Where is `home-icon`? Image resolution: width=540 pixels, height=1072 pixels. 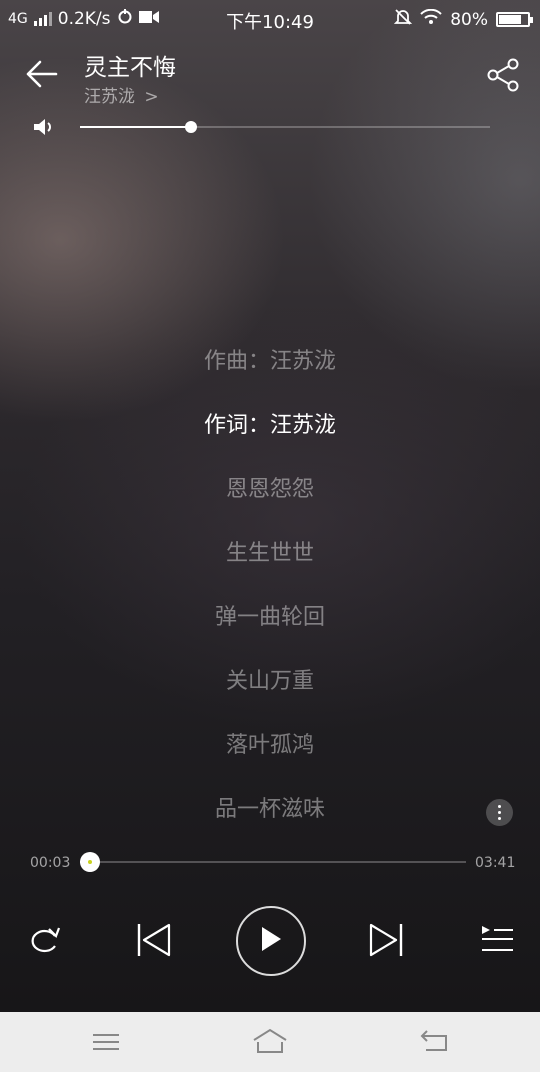
home-icon is located at coordinates (270, 1040).